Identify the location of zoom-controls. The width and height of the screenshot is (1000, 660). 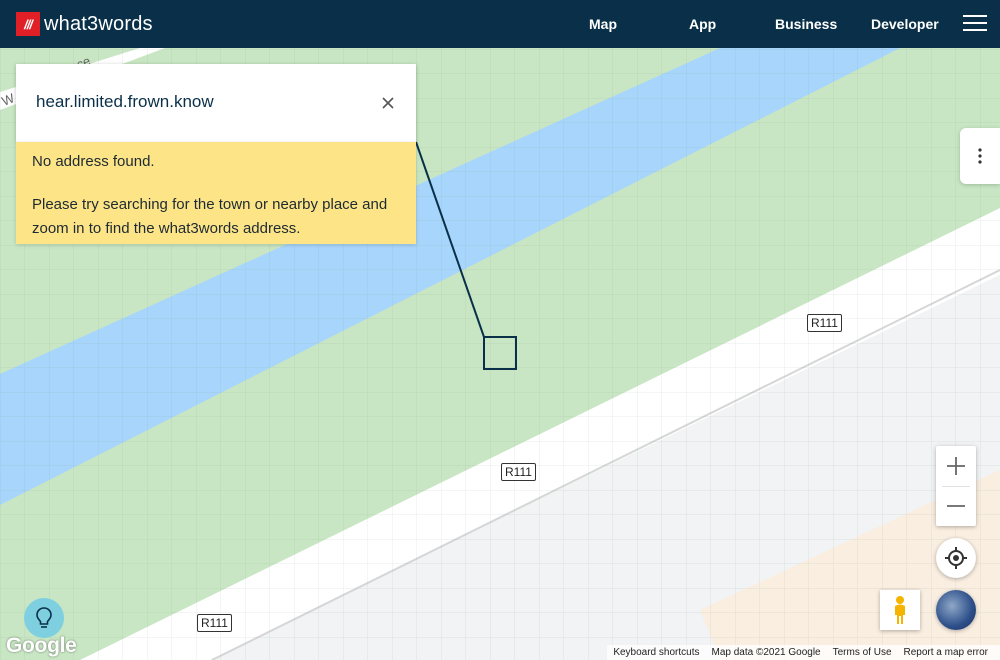
(956, 486).